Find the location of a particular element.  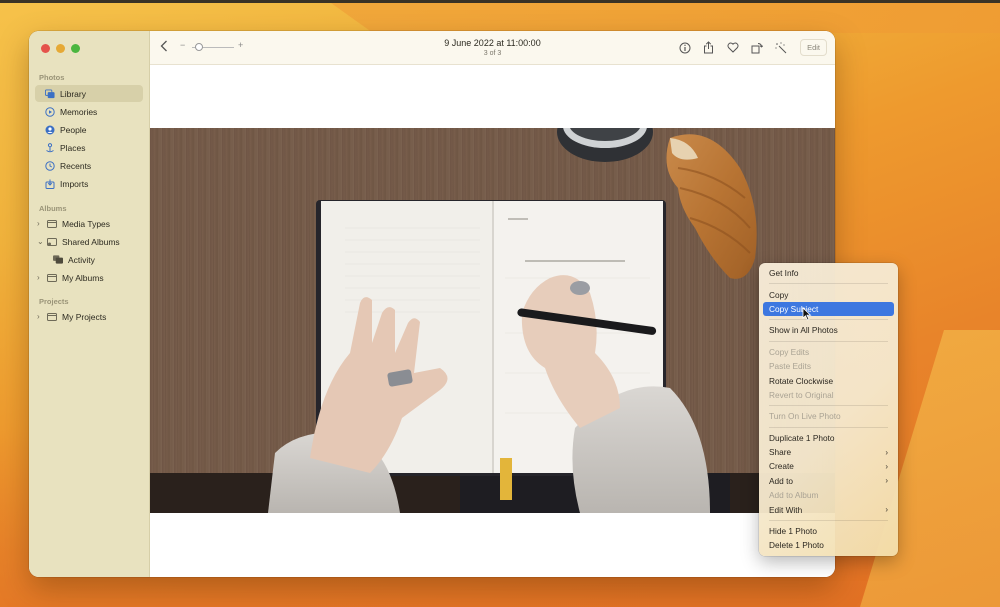

menu-item-add-to: Add to › is located at coordinates (828, 481).